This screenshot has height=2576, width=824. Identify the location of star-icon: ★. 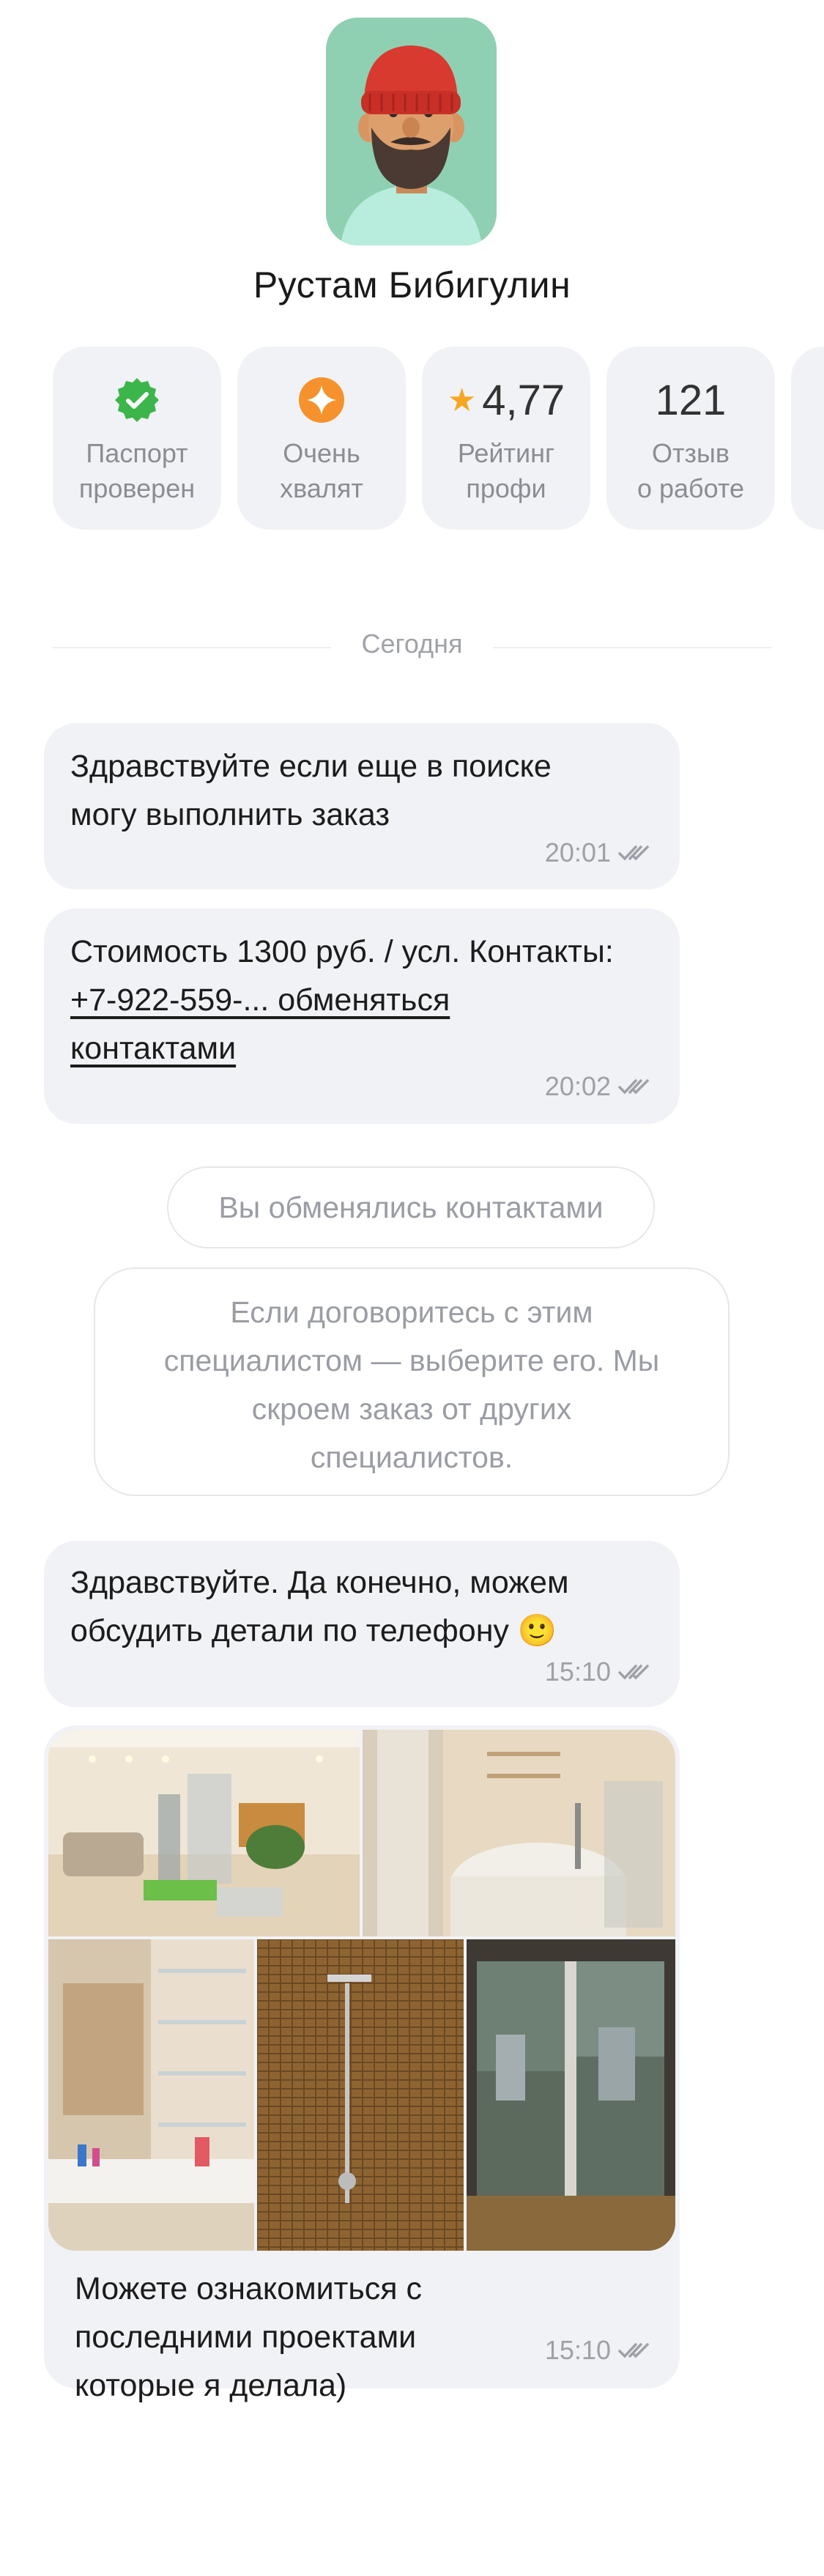
(462, 400).